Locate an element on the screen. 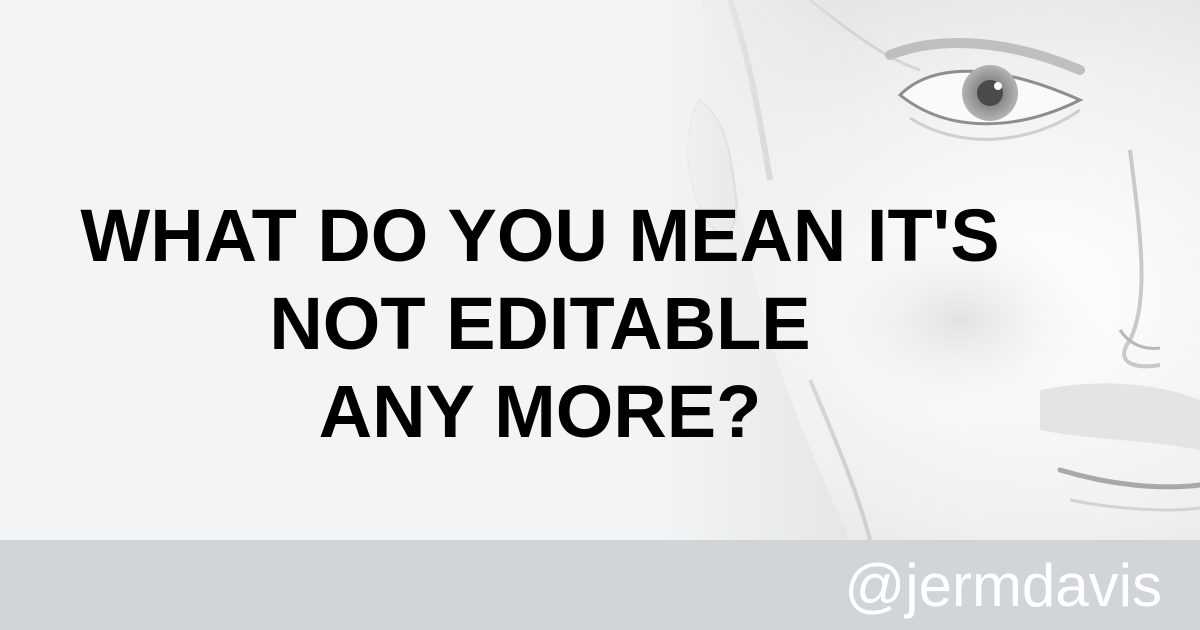 Image resolution: width=1200 pixels, height=630 pixels. headline-line-1: WHAT DO YOU MEAN IT'S is located at coordinates (540, 235).